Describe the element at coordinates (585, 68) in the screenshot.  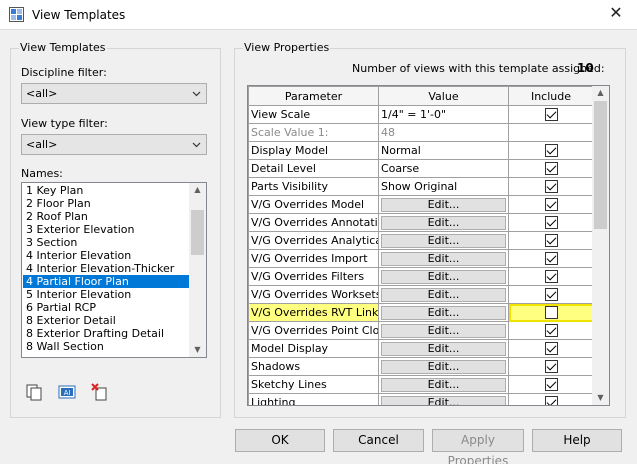
I see `template-count-value: 10` at that location.